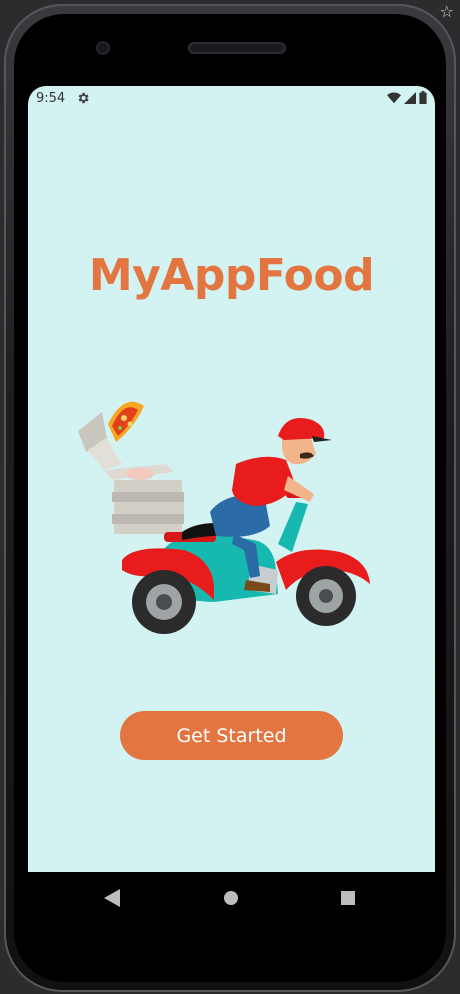 Image resolution: width=460 pixels, height=994 pixels. Describe the element at coordinates (126, 421) in the screenshot. I see `pizza-slice` at that location.